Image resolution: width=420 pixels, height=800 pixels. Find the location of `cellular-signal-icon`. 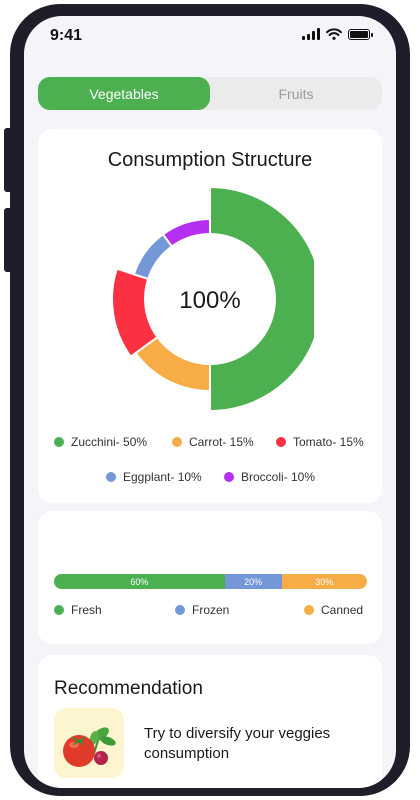

cellular-signal-icon is located at coordinates (311, 34).